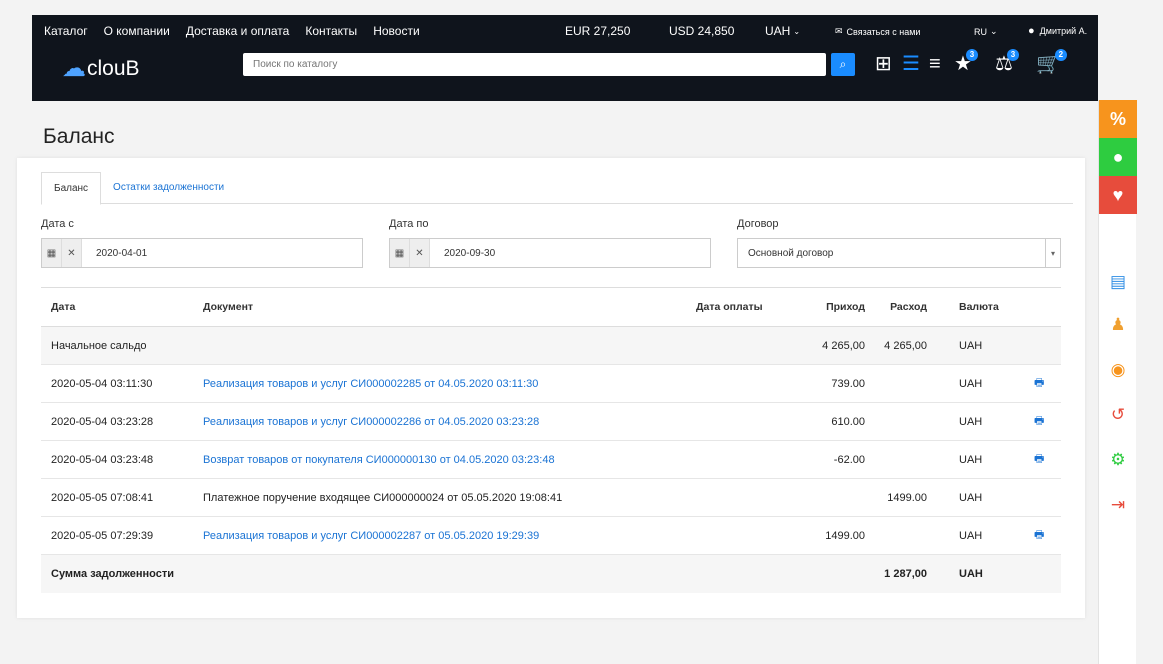  I want to click on total-label: Сумма задолженности, so click(112, 574).